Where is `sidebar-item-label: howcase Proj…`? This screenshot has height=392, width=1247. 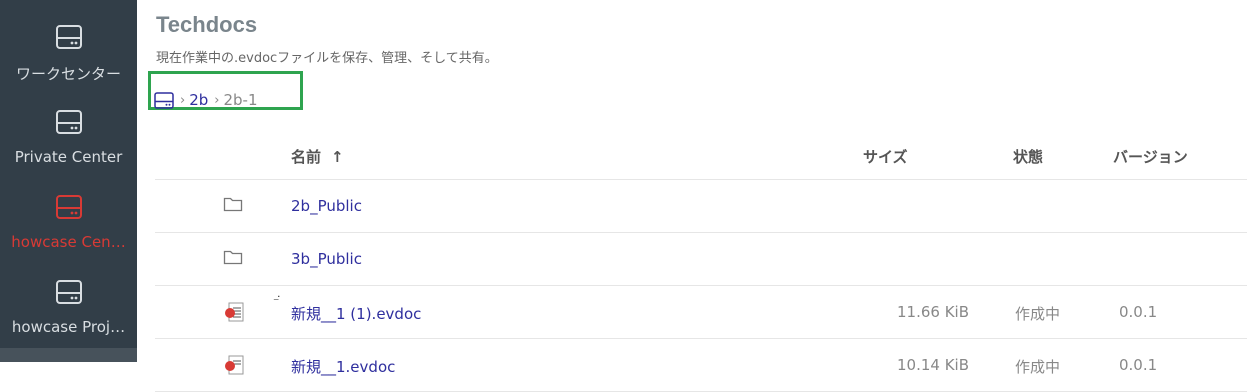
sidebar-item-label: howcase Proj… is located at coordinates (68, 327).